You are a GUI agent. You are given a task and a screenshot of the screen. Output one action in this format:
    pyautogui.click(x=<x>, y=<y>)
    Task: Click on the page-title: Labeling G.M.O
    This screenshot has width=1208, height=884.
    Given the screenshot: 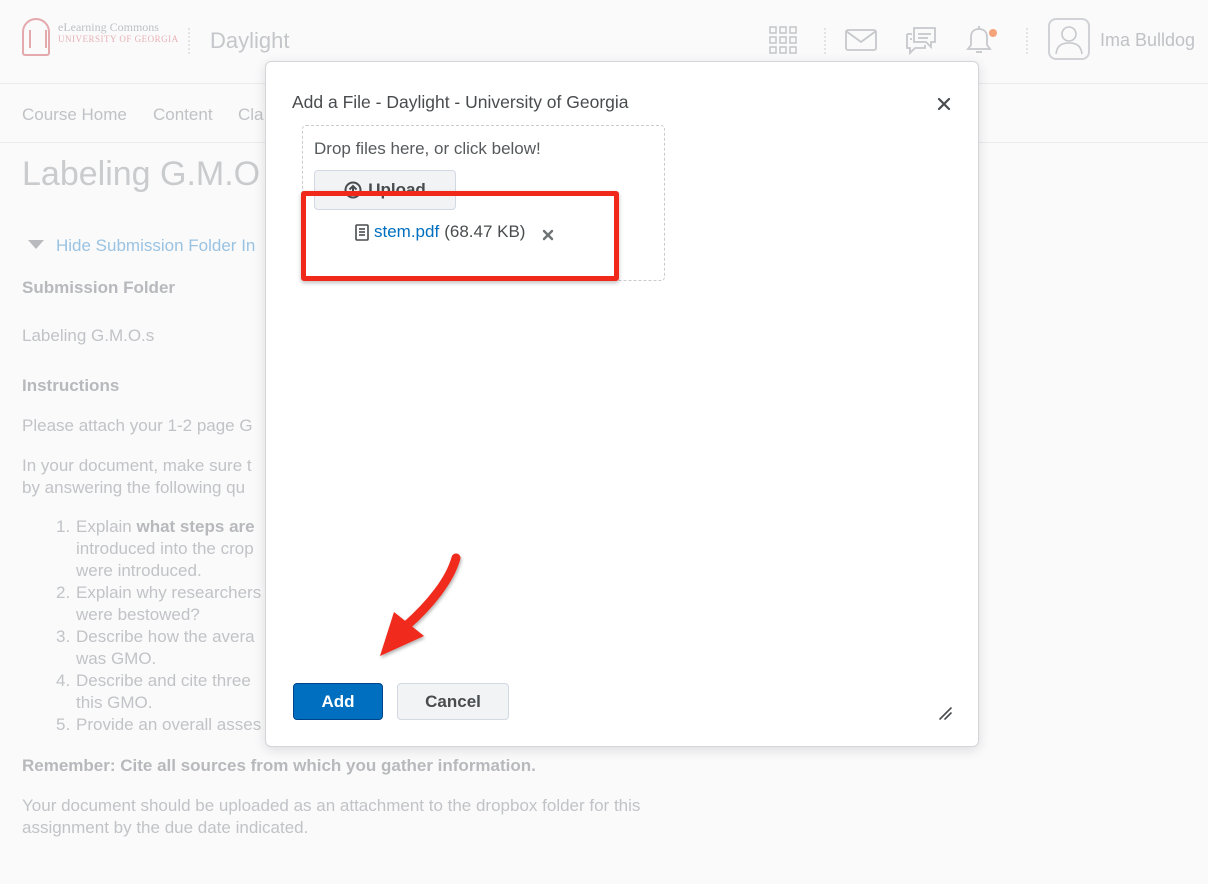 What is the action you would take?
    pyautogui.click(x=141, y=174)
    